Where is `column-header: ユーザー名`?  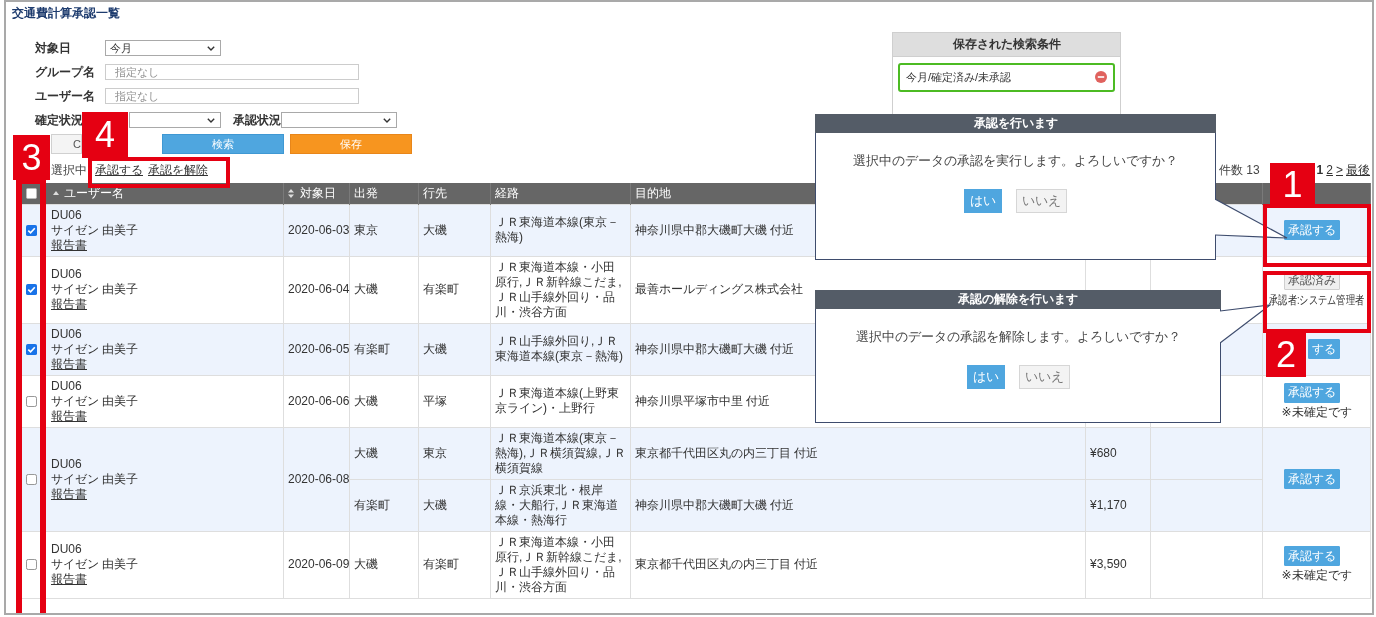
column-header: ユーザー名 is located at coordinates (94, 192).